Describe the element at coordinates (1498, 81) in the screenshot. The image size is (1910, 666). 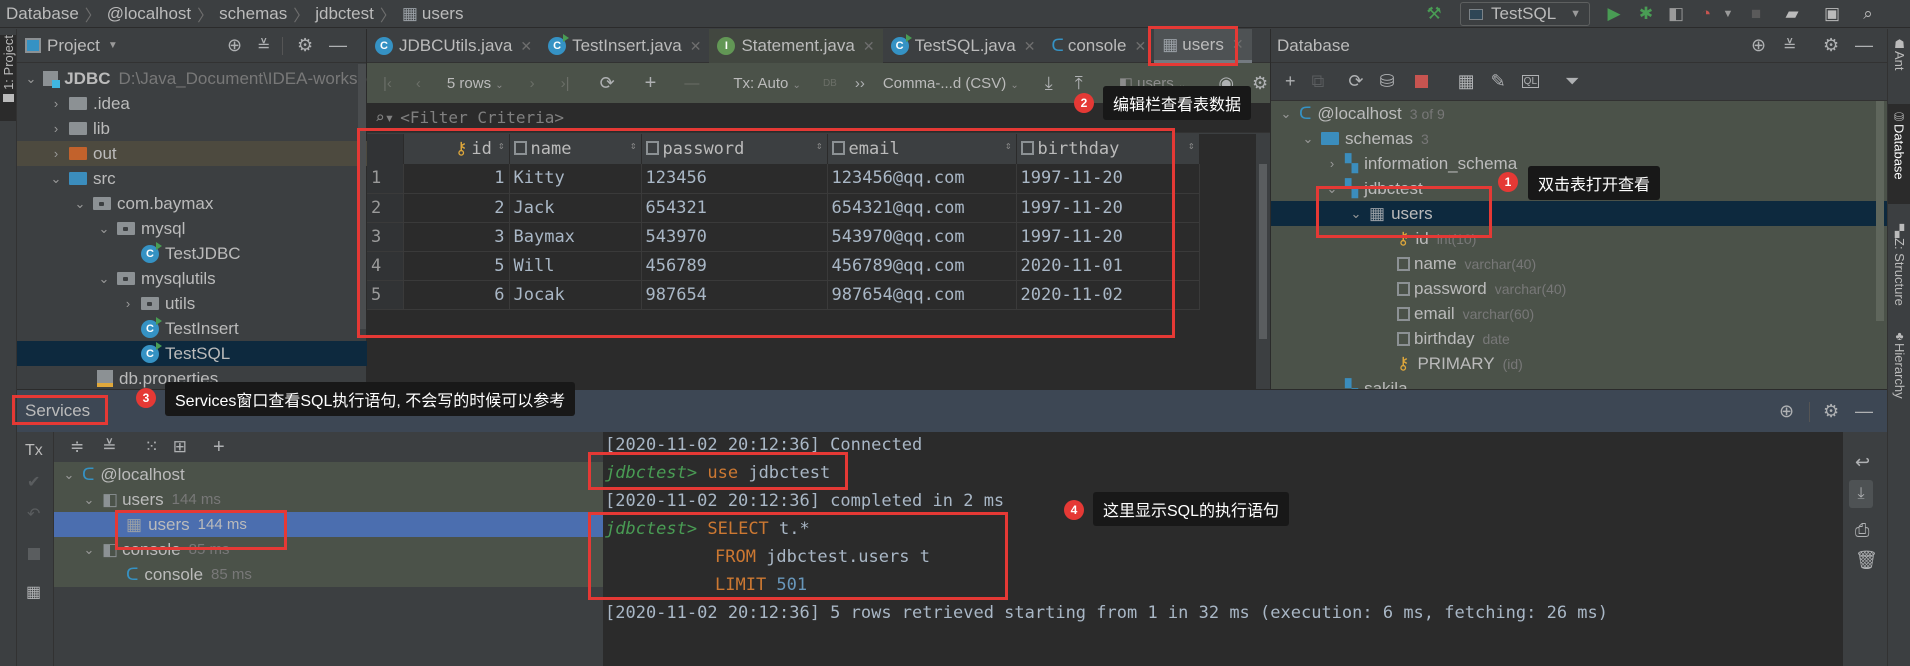
I see `edit-pencil-icon: ✎` at that location.